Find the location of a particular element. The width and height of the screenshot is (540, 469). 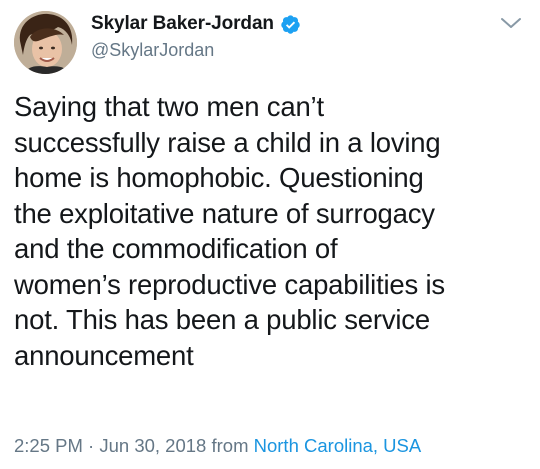

chevron-down-icon is located at coordinates (511, 23).